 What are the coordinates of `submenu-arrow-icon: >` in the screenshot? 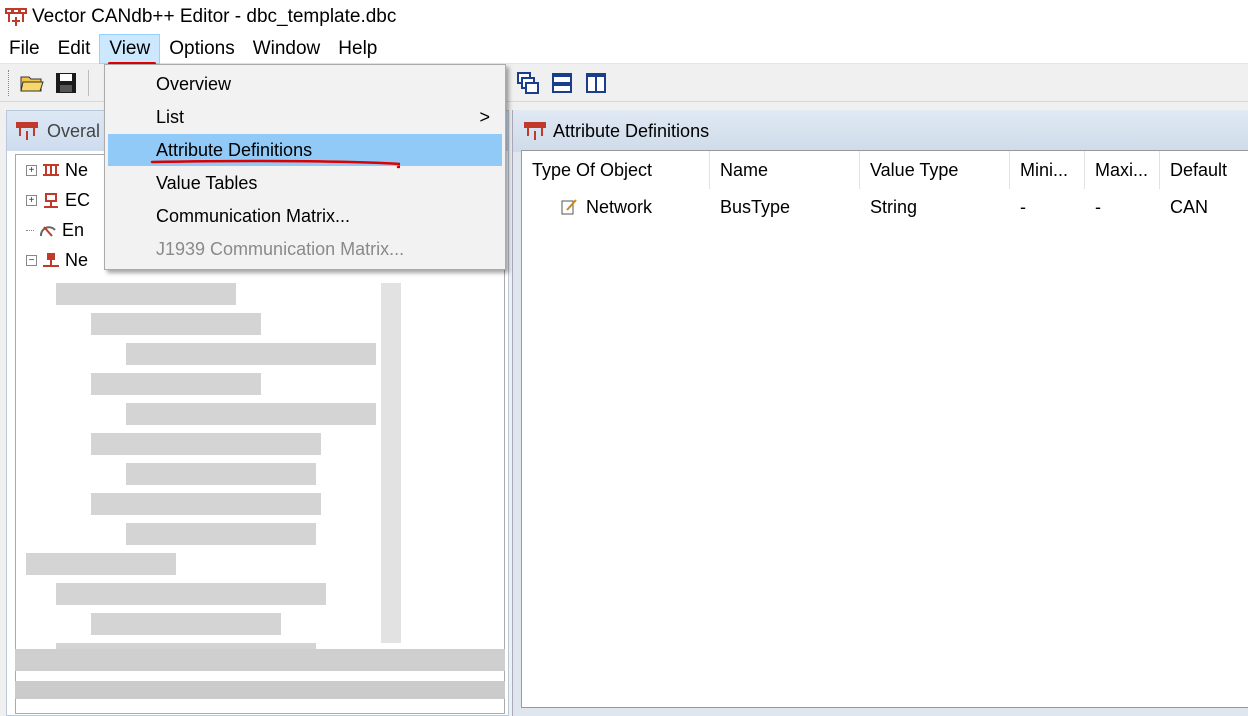 It's located at (484, 117).